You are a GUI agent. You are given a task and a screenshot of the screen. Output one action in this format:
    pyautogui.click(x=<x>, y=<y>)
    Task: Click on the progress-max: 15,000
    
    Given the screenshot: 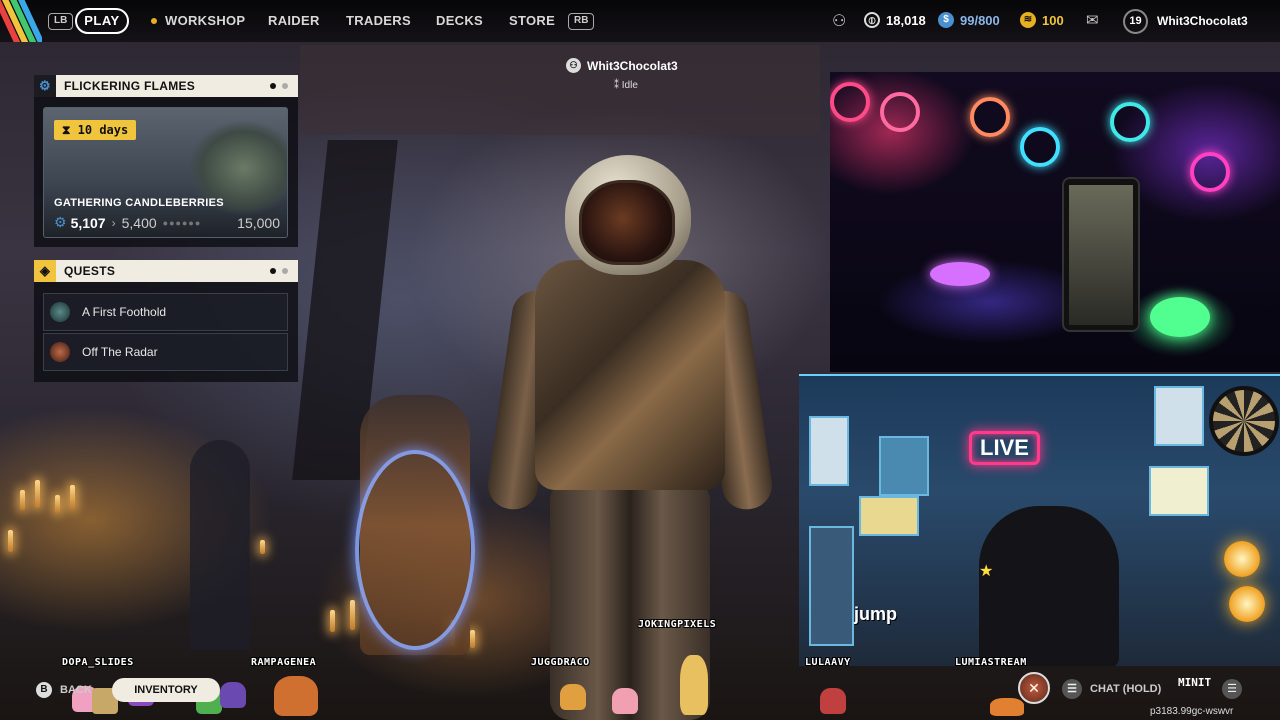 What is the action you would take?
    pyautogui.click(x=258, y=222)
    